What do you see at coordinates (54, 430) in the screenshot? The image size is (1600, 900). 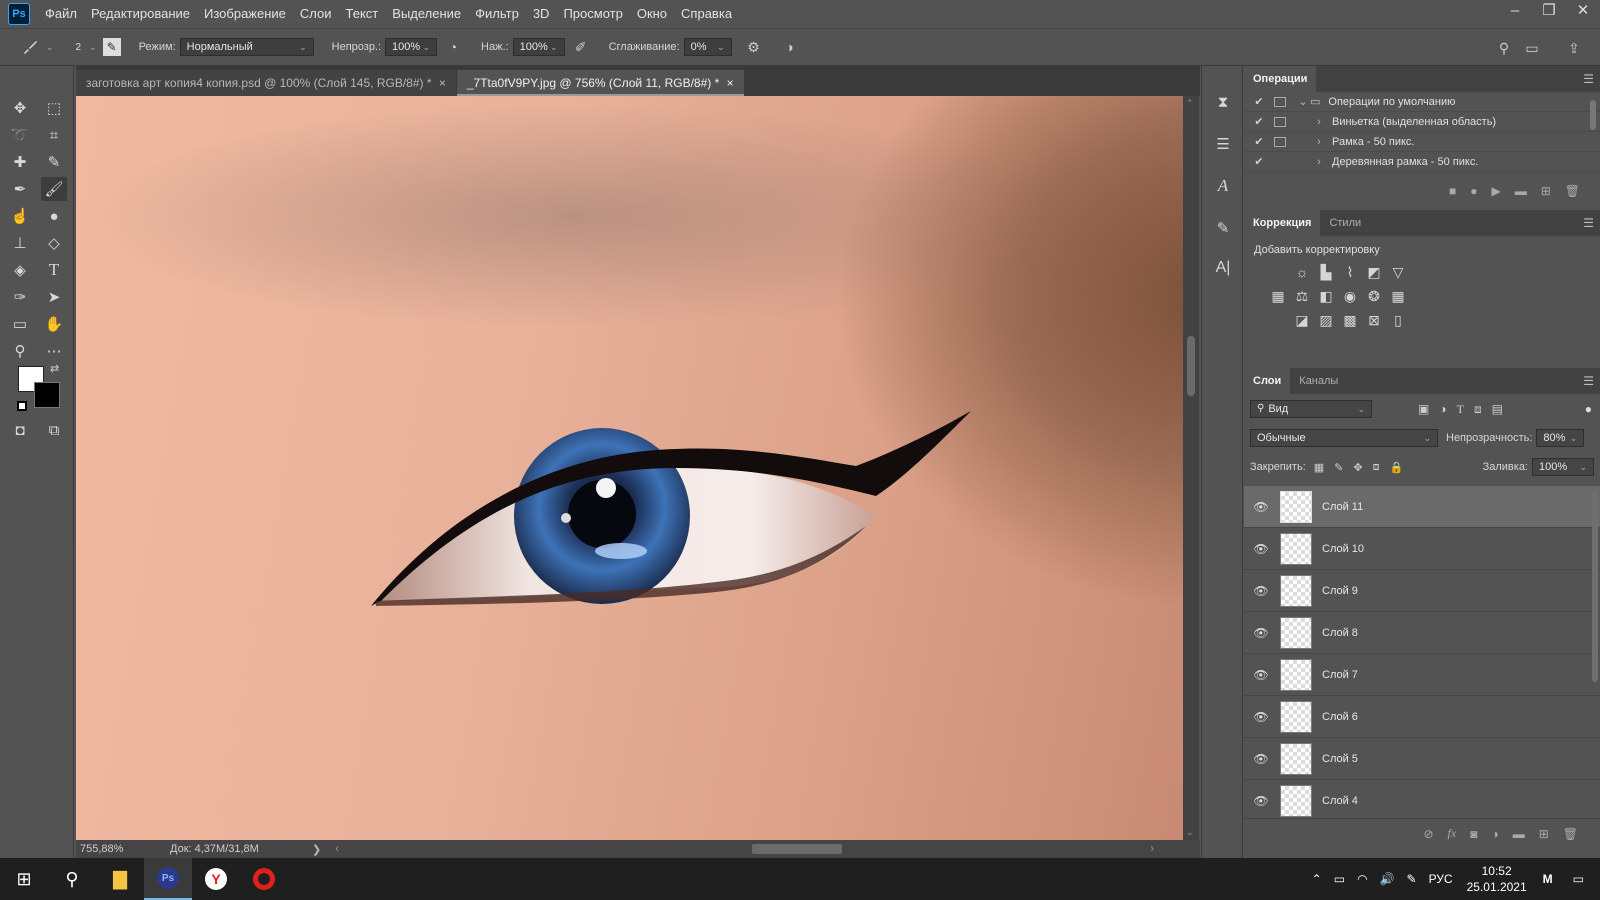 I see `screen-mode-icon: ⧉` at bounding box center [54, 430].